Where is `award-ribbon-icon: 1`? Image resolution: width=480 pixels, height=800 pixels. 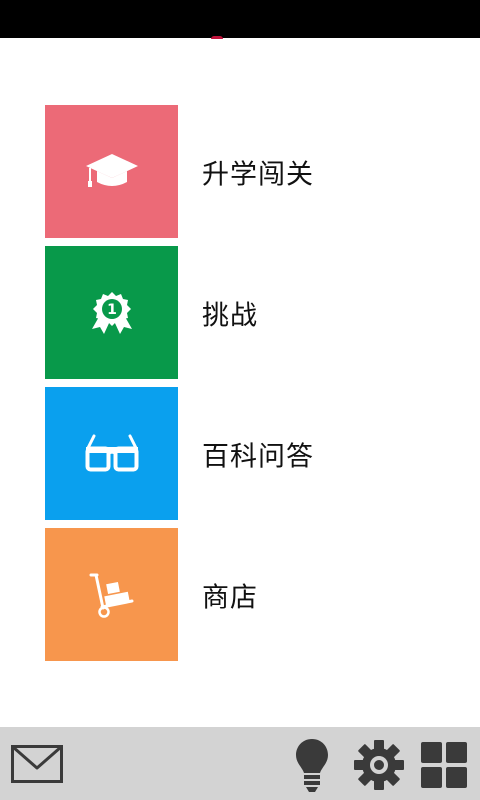 award-ribbon-icon: 1 is located at coordinates (111, 312).